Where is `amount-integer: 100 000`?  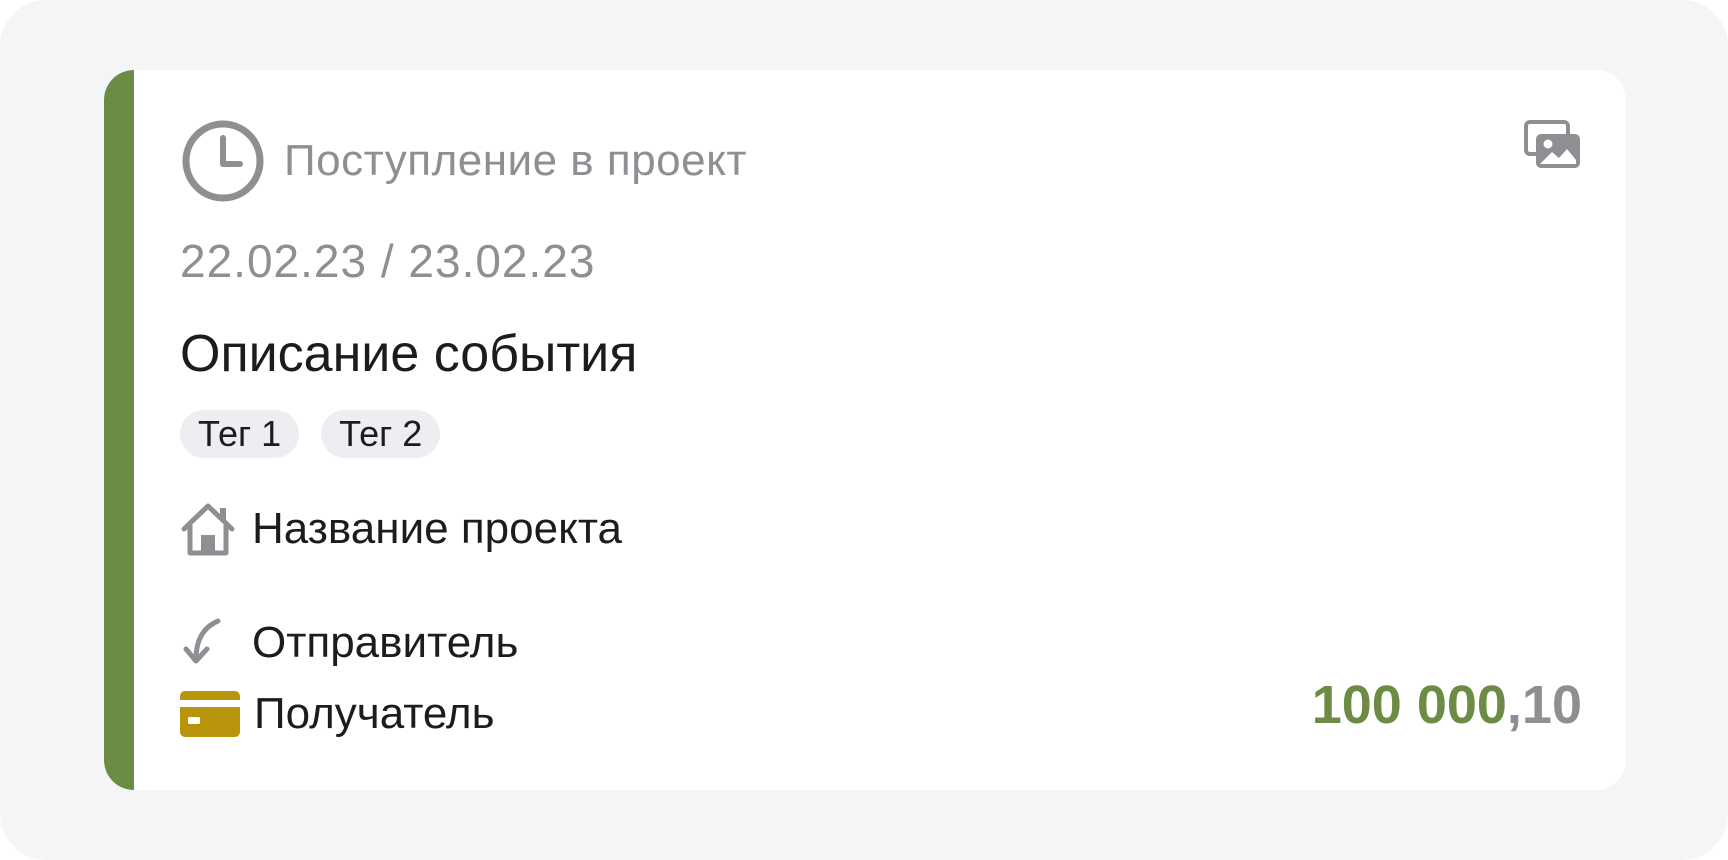 amount-integer: 100 000 is located at coordinates (1409, 705).